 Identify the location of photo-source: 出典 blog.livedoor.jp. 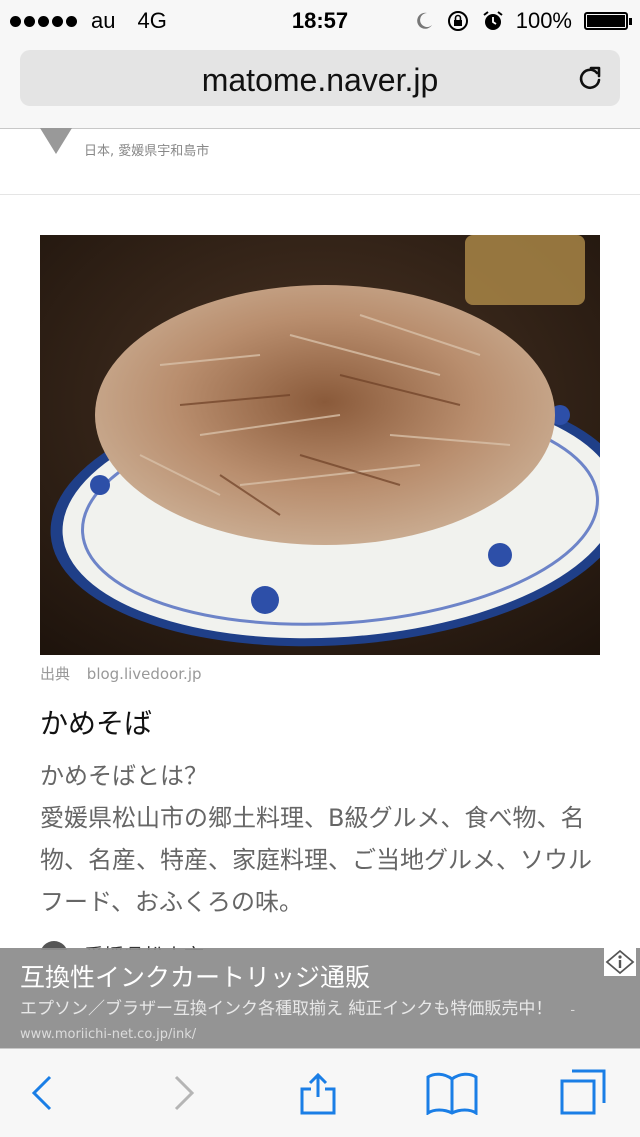
(121, 673).